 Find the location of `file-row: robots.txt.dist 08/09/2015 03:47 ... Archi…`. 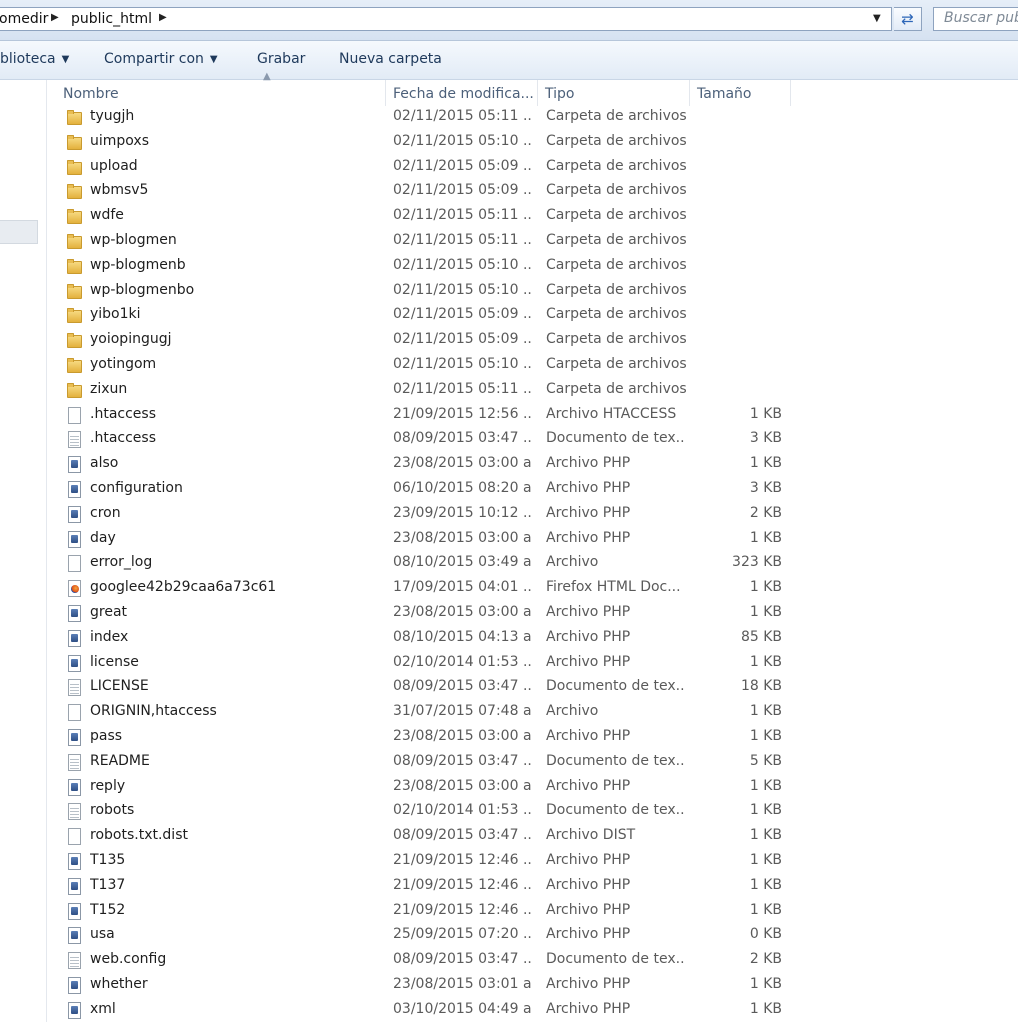

file-row: robots.txt.dist 08/09/2015 03:47 ... Archi… is located at coordinates (532, 837).